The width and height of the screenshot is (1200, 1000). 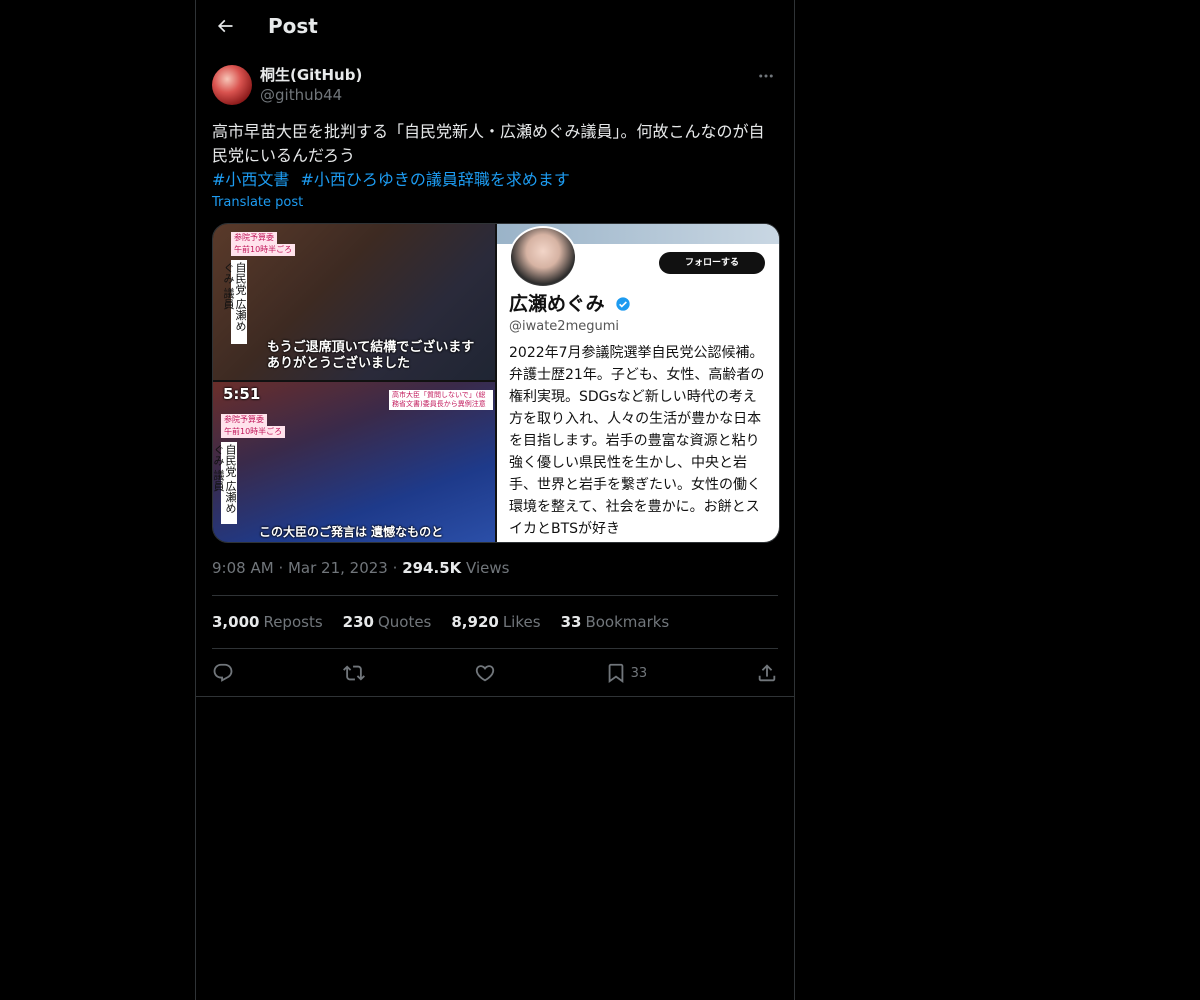 I want to click on arrow-left-icon, so click(x=225, y=26).